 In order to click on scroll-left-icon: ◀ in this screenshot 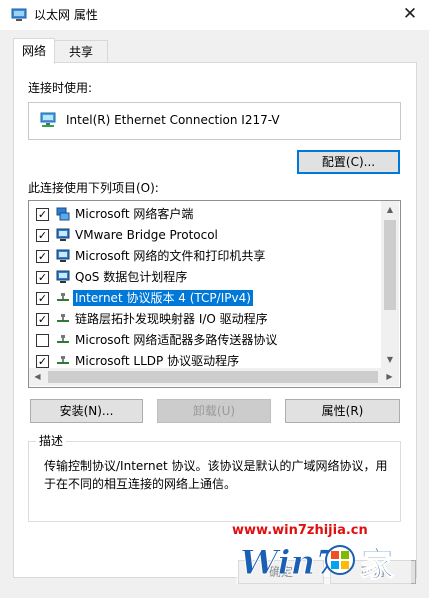, I will do `click(37, 377)`.